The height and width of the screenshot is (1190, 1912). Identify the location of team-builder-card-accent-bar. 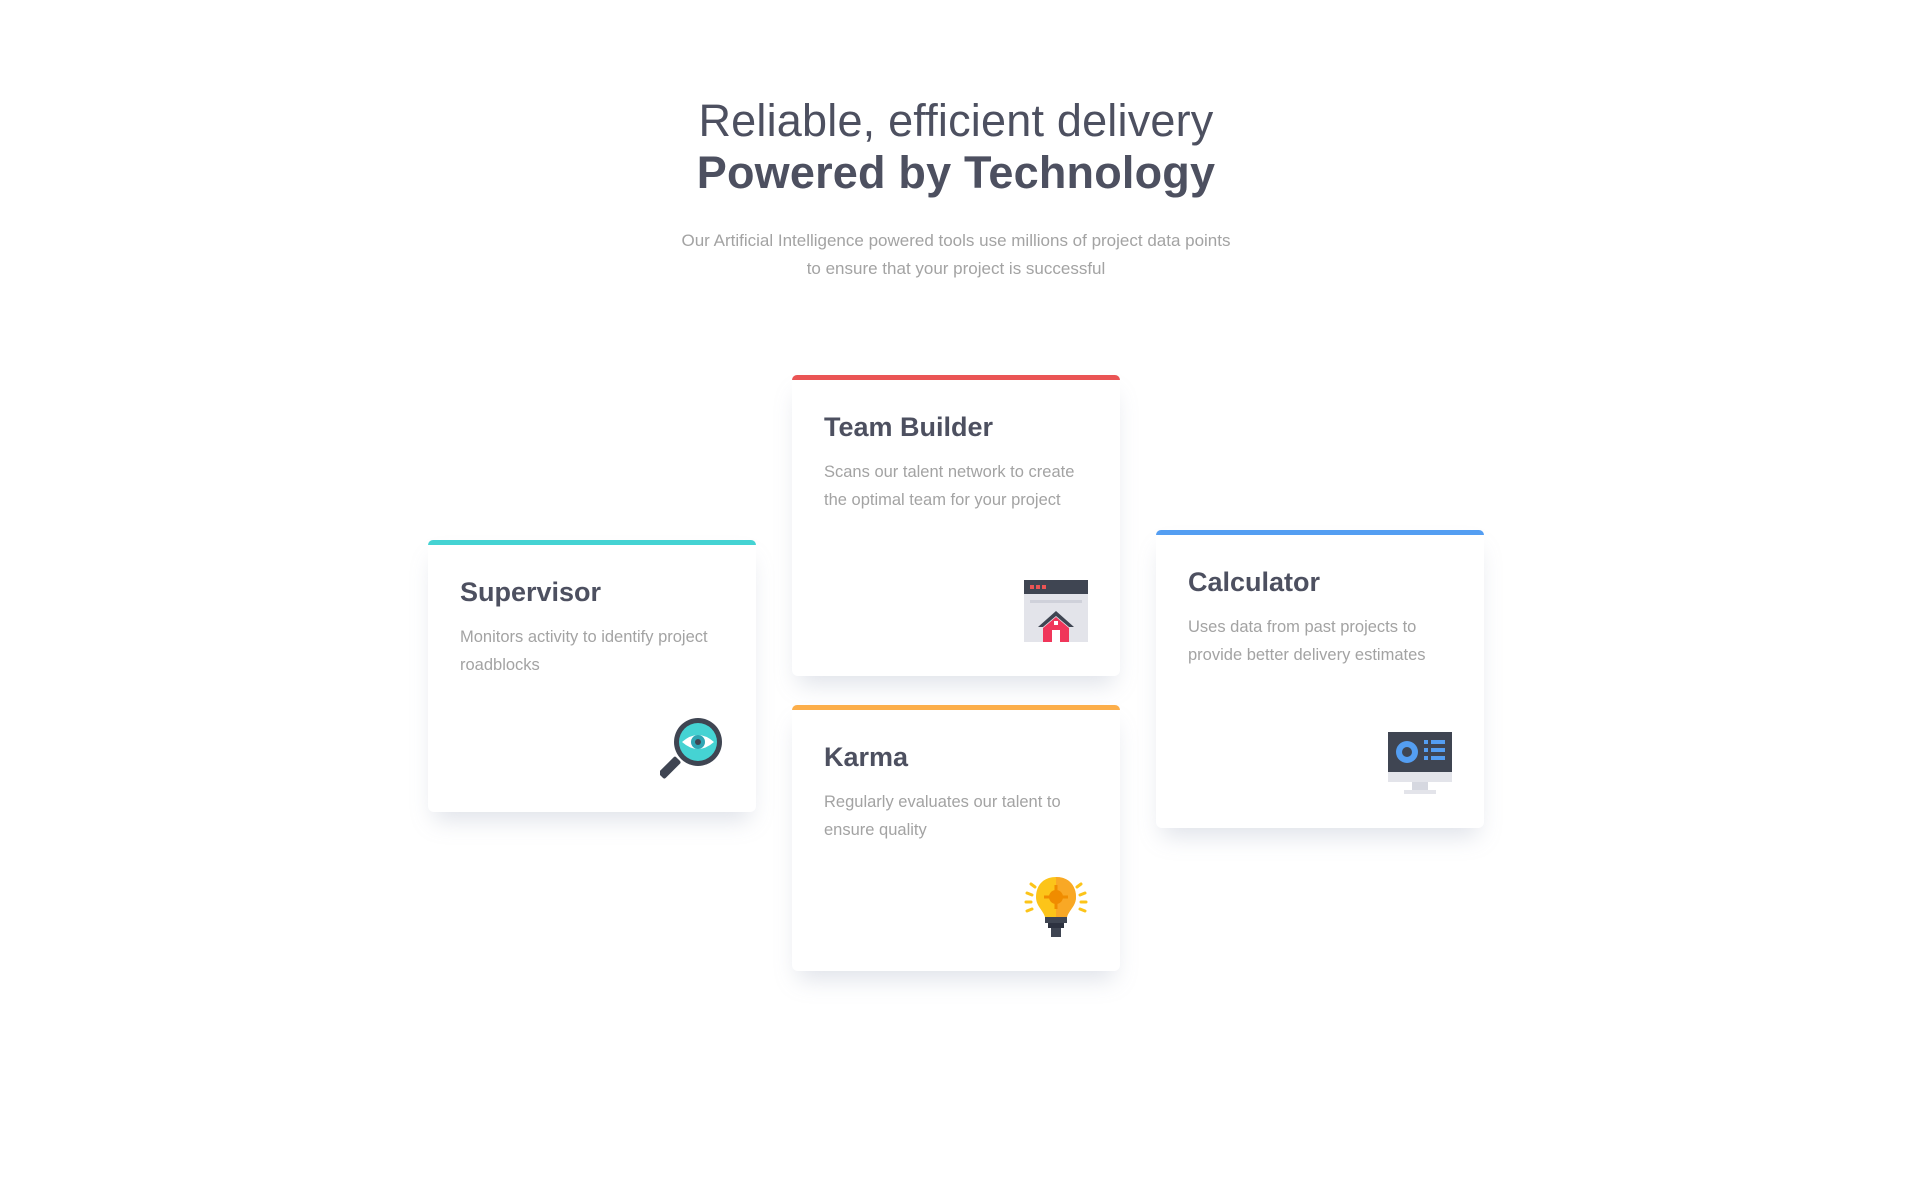
(956, 377).